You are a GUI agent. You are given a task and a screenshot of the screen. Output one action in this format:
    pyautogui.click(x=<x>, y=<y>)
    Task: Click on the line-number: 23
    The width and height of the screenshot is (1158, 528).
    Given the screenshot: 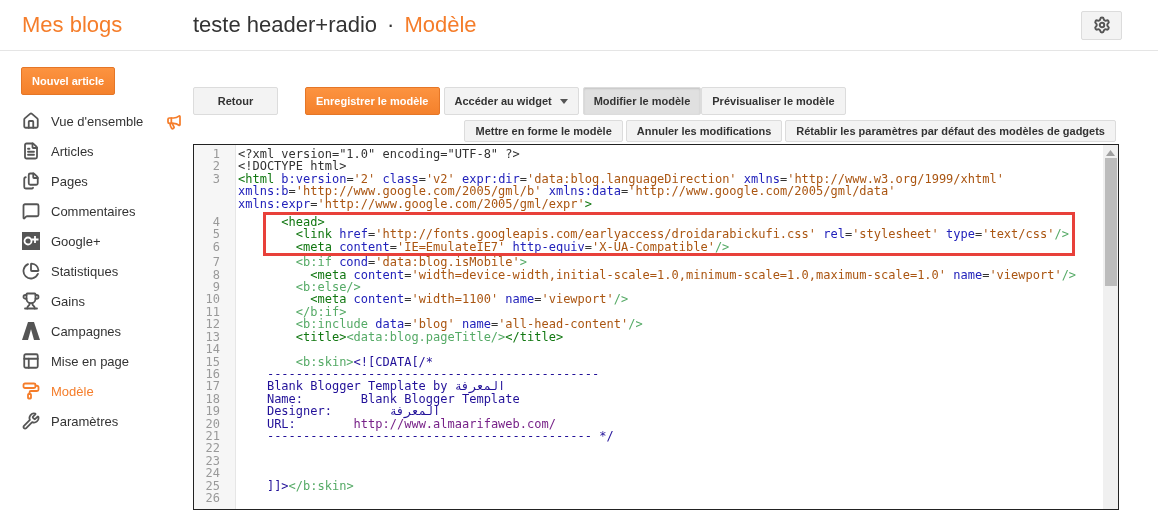 What is the action you would take?
    pyautogui.click(x=212, y=461)
    